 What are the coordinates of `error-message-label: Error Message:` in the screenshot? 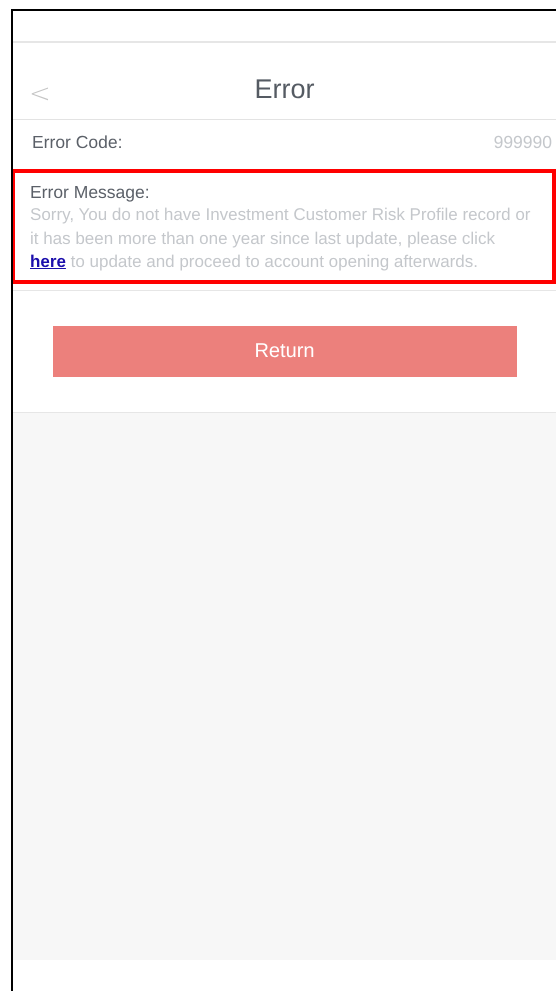 It's located at (90, 192).